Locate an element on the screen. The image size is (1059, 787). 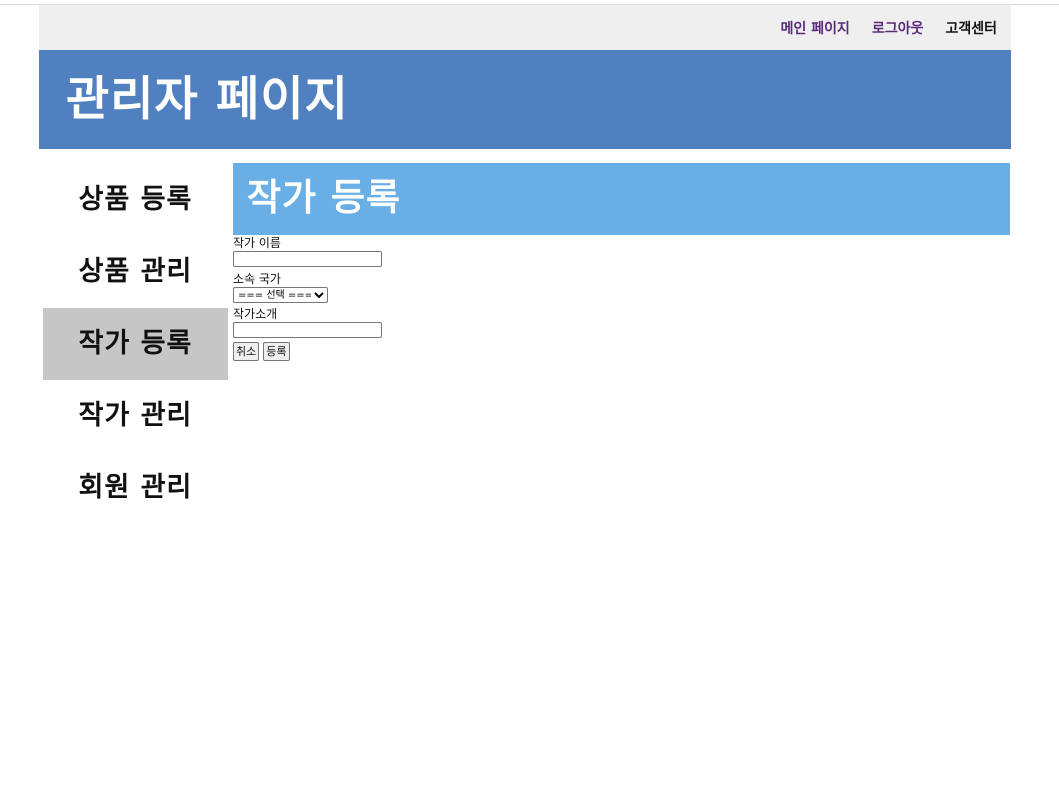
sidebar-item-artist-register: 작가 등록 is located at coordinates (135, 344).